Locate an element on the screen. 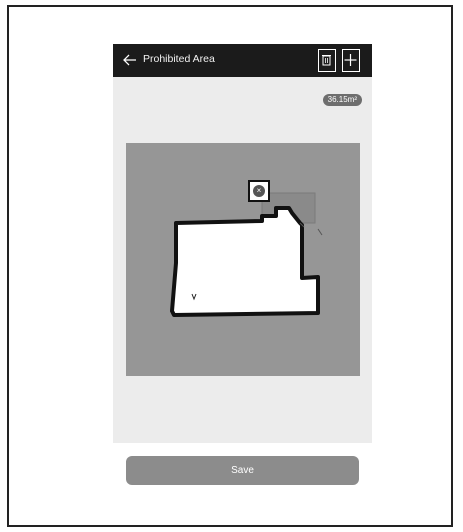 The width and height of the screenshot is (463, 532). plus-icon is located at coordinates (350, 60).